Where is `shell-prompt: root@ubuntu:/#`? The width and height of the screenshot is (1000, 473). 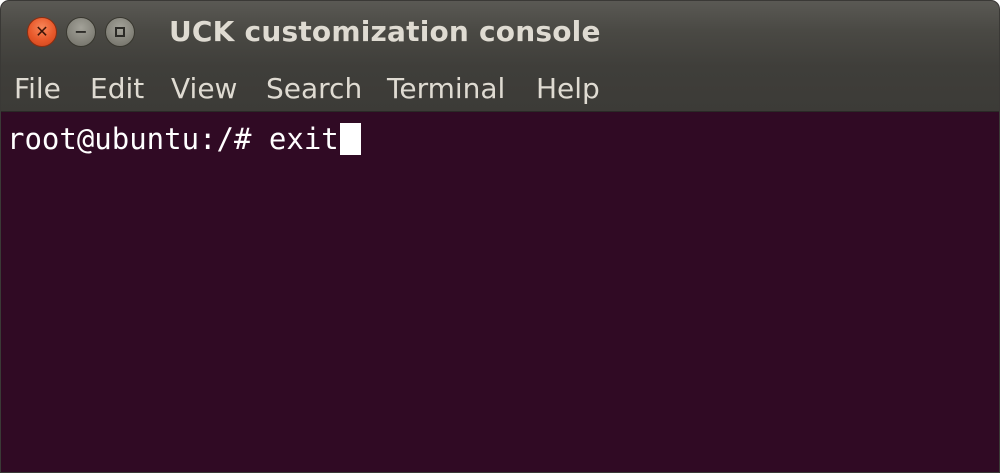 shell-prompt: root@ubuntu:/# is located at coordinates (138, 139).